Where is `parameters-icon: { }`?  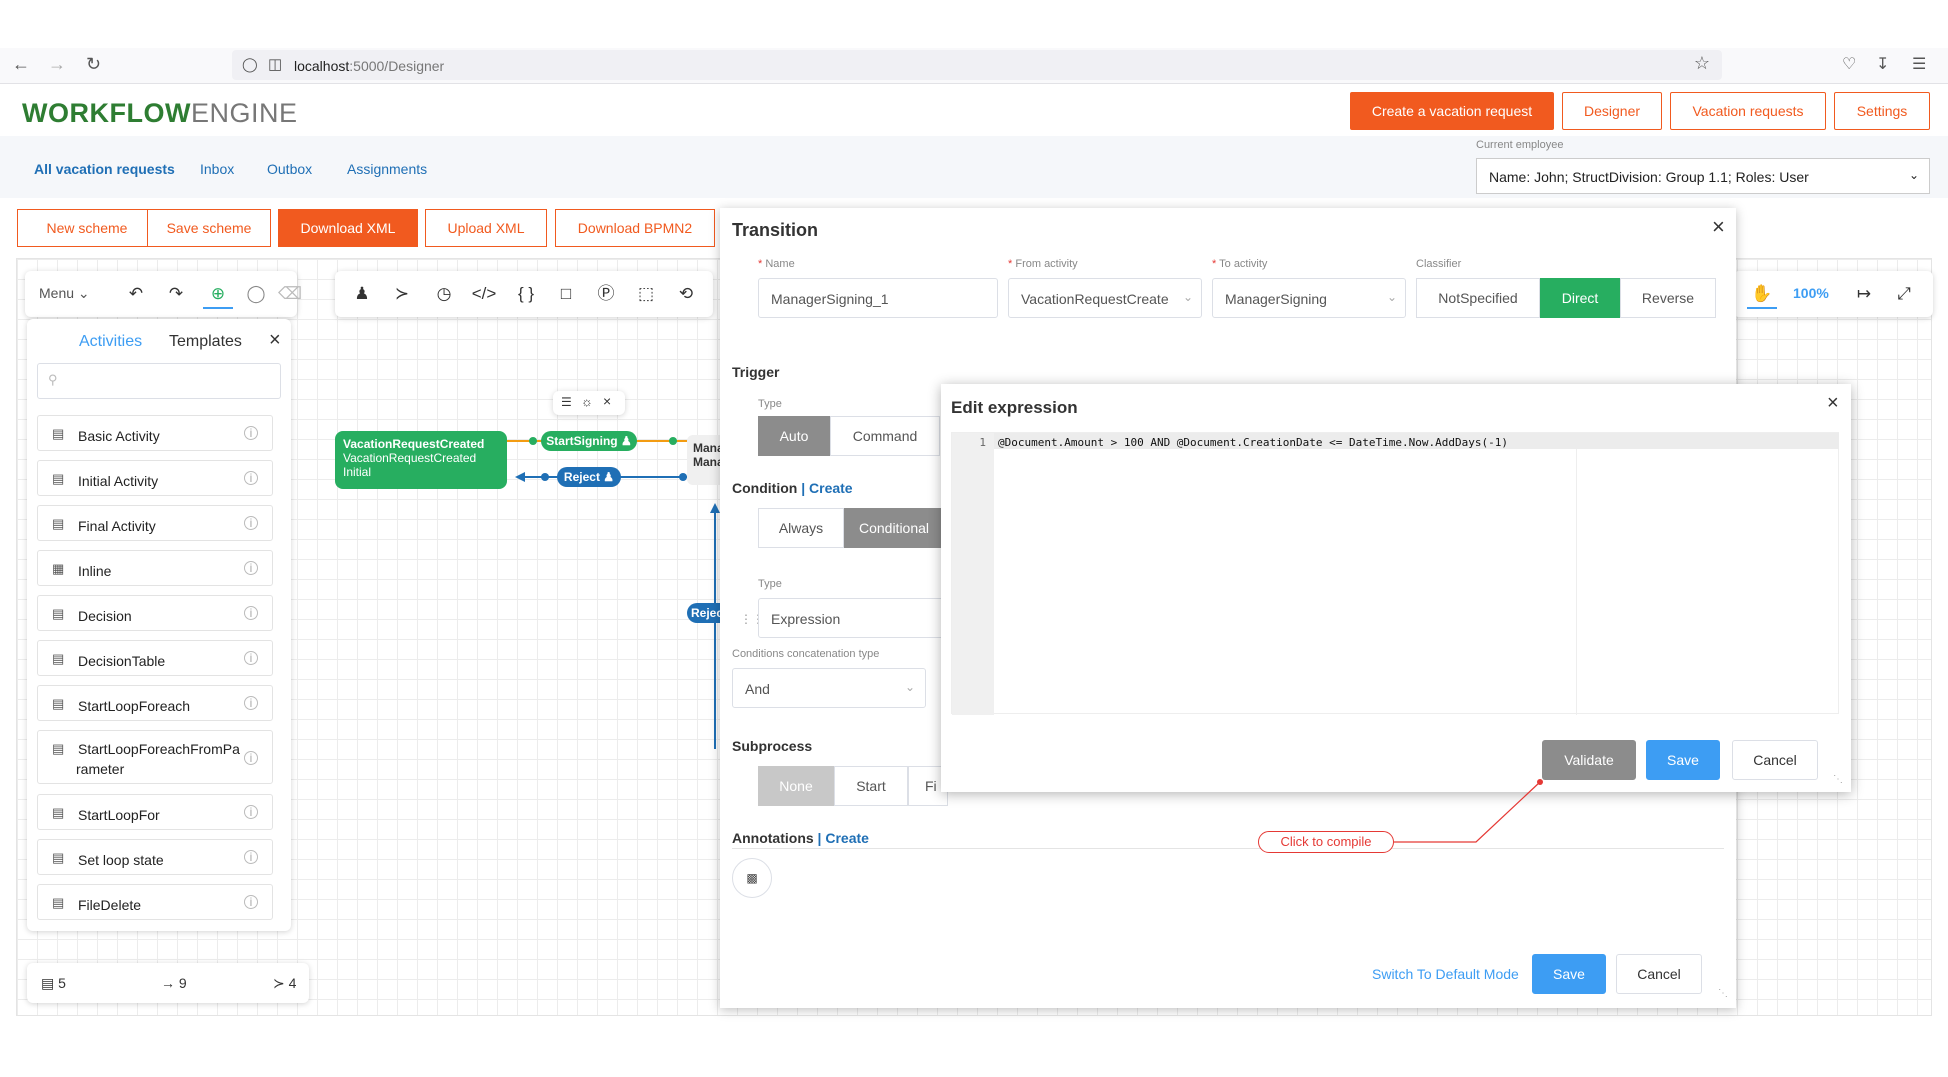
parameters-icon: { } is located at coordinates (526, 294).